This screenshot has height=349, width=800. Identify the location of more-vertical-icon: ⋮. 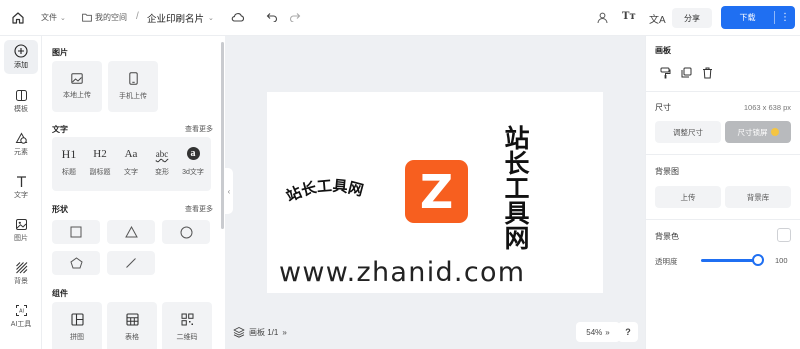
(785, 17).